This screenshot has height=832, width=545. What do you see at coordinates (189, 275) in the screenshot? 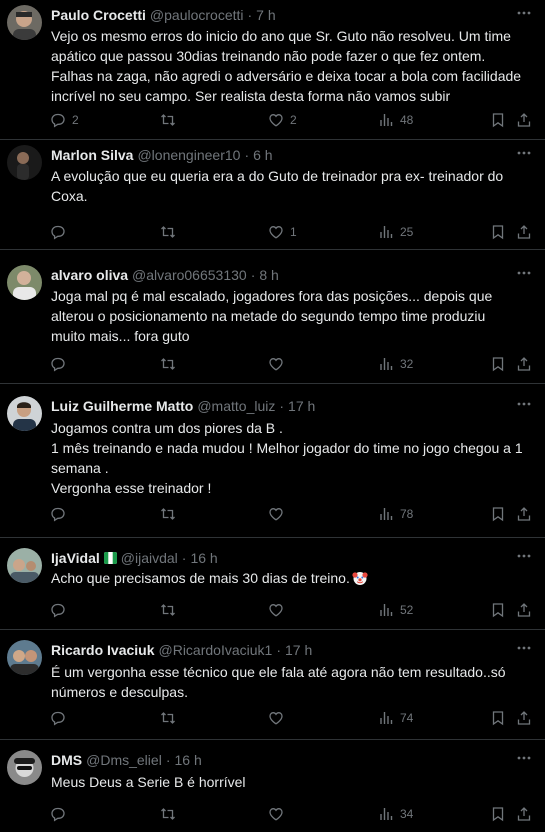
I see `author-handle: @alvaro06653130` at bounding box center [189, 275].